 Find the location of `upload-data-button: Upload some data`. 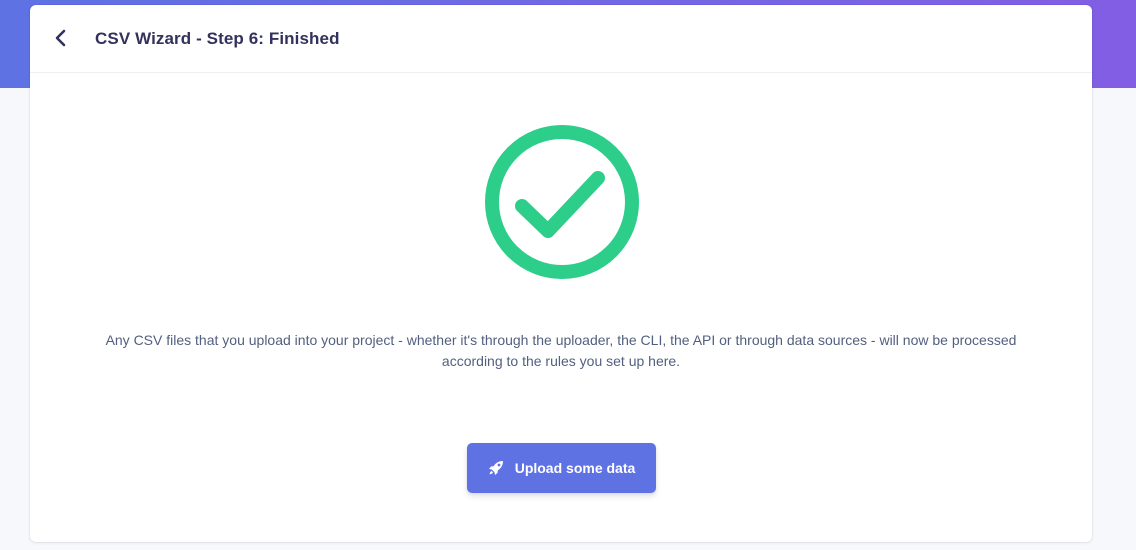

upload-data-button: Upload some data is located at coordinates (561, 468).